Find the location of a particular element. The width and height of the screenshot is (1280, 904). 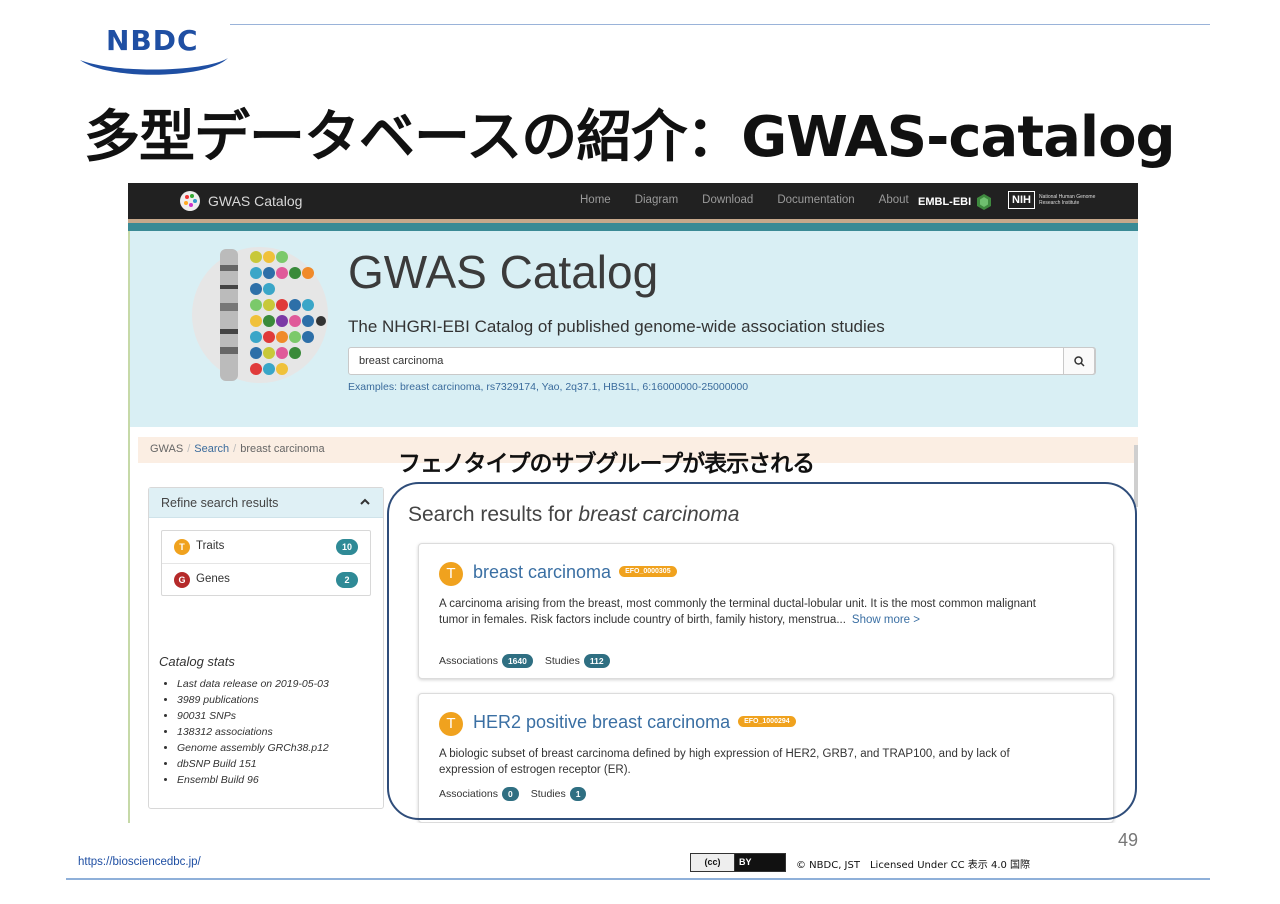

gene-icon: G is located at coordinates (182, 580).